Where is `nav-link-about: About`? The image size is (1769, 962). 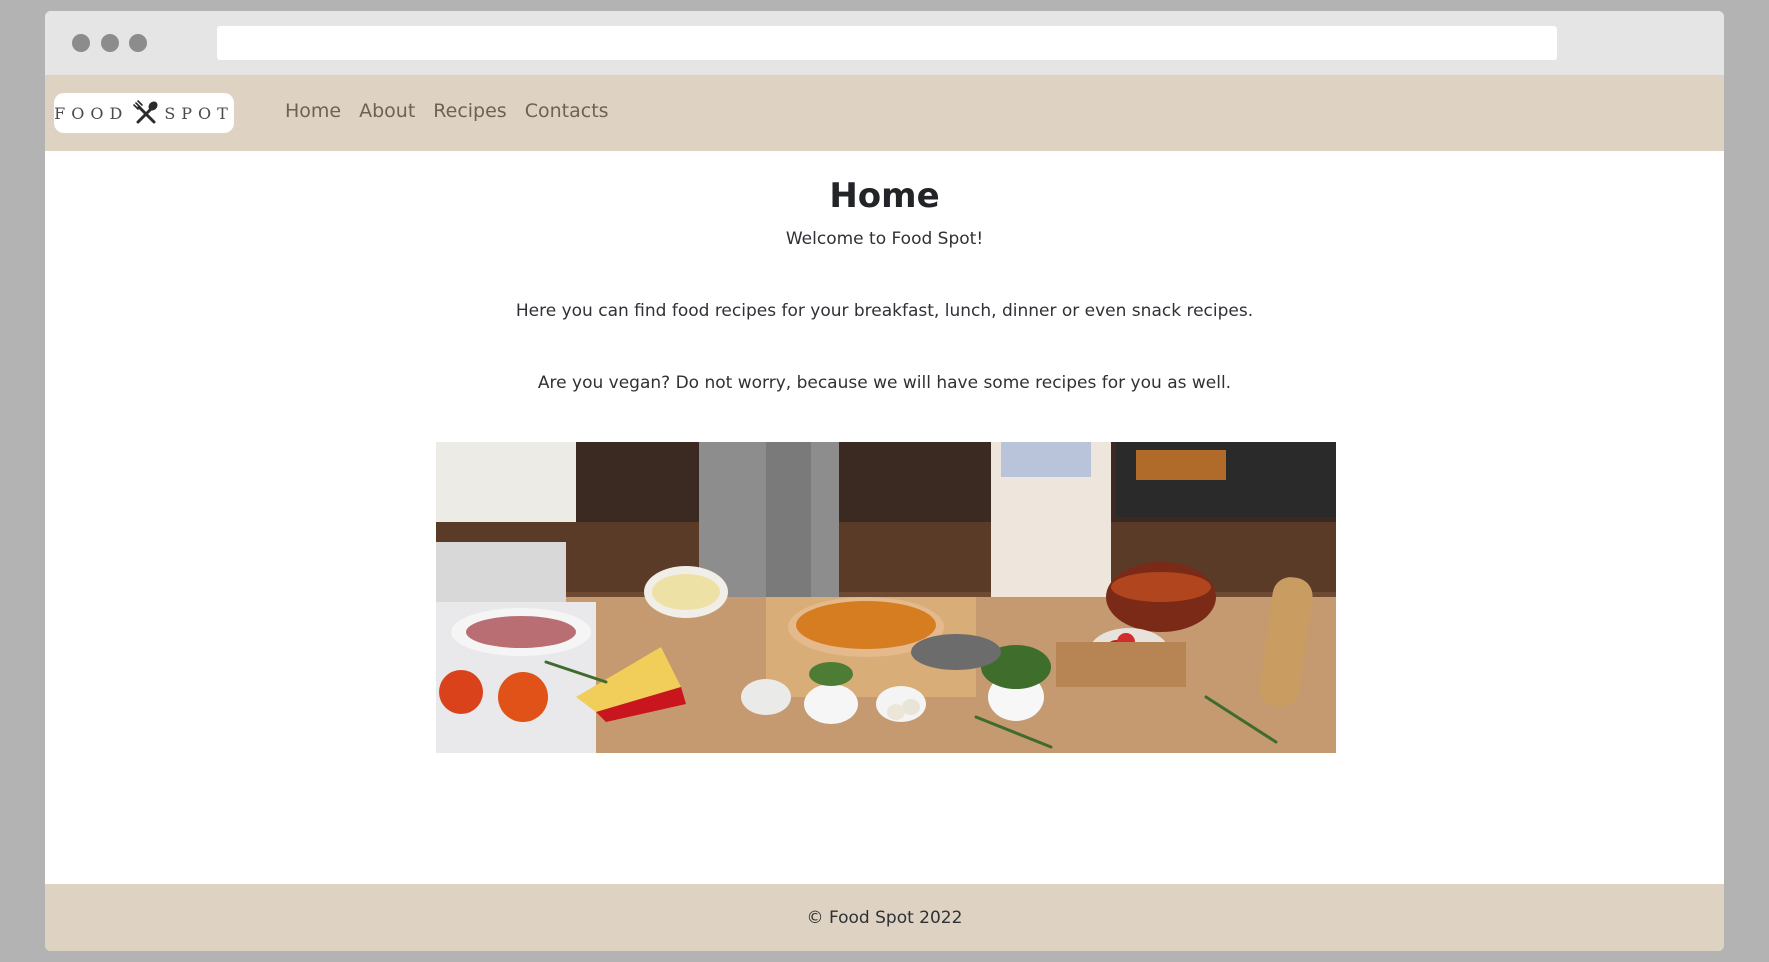 nav-link-about: About is located at coordinates (387, 111).